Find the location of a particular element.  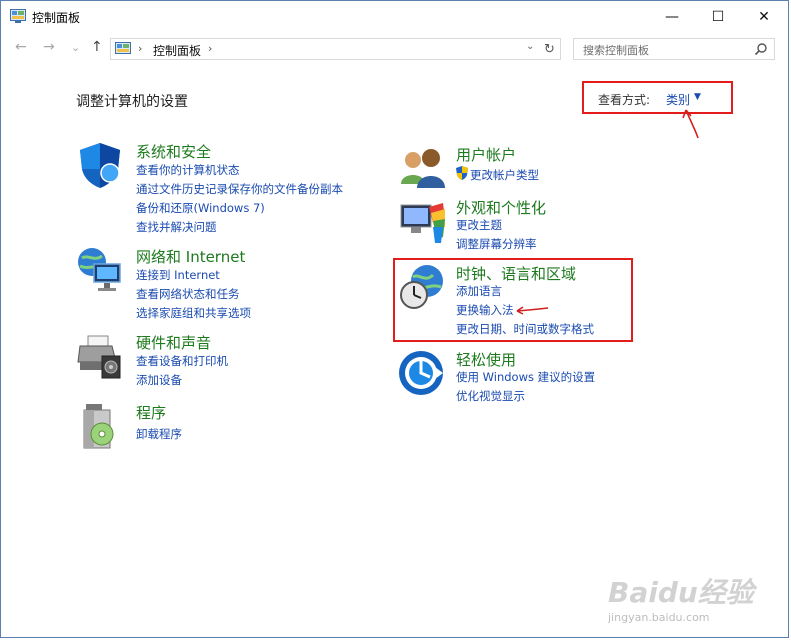

category-title: 硬件和声音 is located at coordinates (173, 342).